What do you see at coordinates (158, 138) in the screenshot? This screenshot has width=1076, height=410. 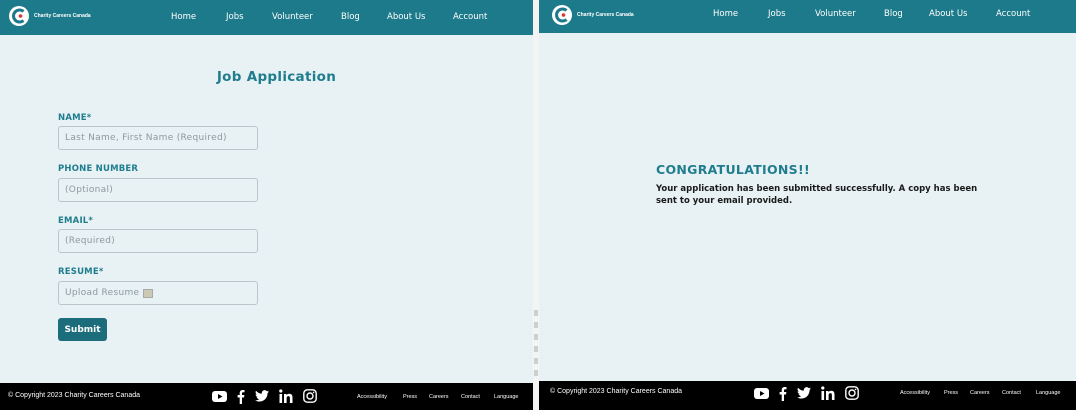 I see `name-input` at bounding box center [158, 138].